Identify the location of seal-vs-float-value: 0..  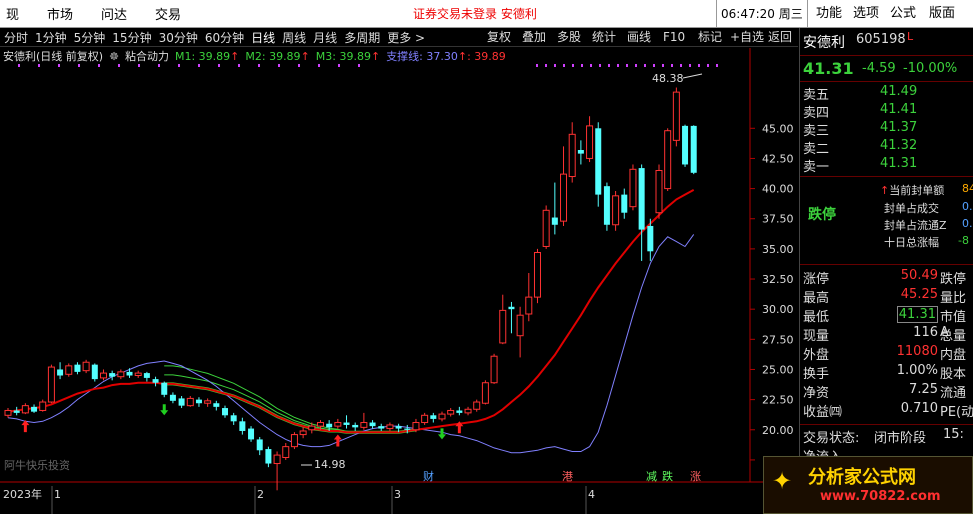
(967, 223).